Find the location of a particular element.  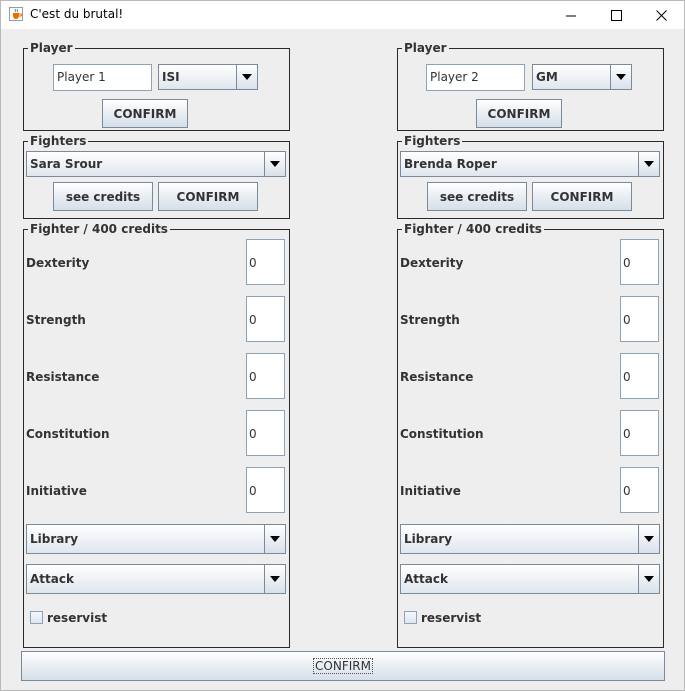

player-2-name-field: Player 2 is located at coordinates (475, 77).